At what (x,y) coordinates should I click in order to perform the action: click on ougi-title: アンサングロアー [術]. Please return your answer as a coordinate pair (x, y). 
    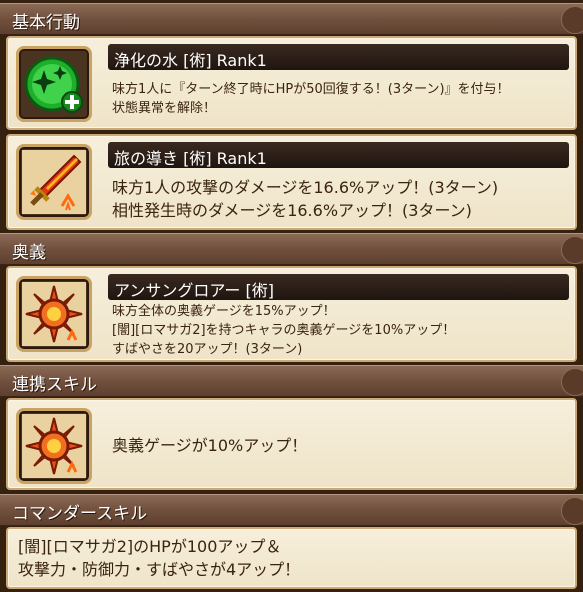
    Looking at the image, I should click on (194, 290).